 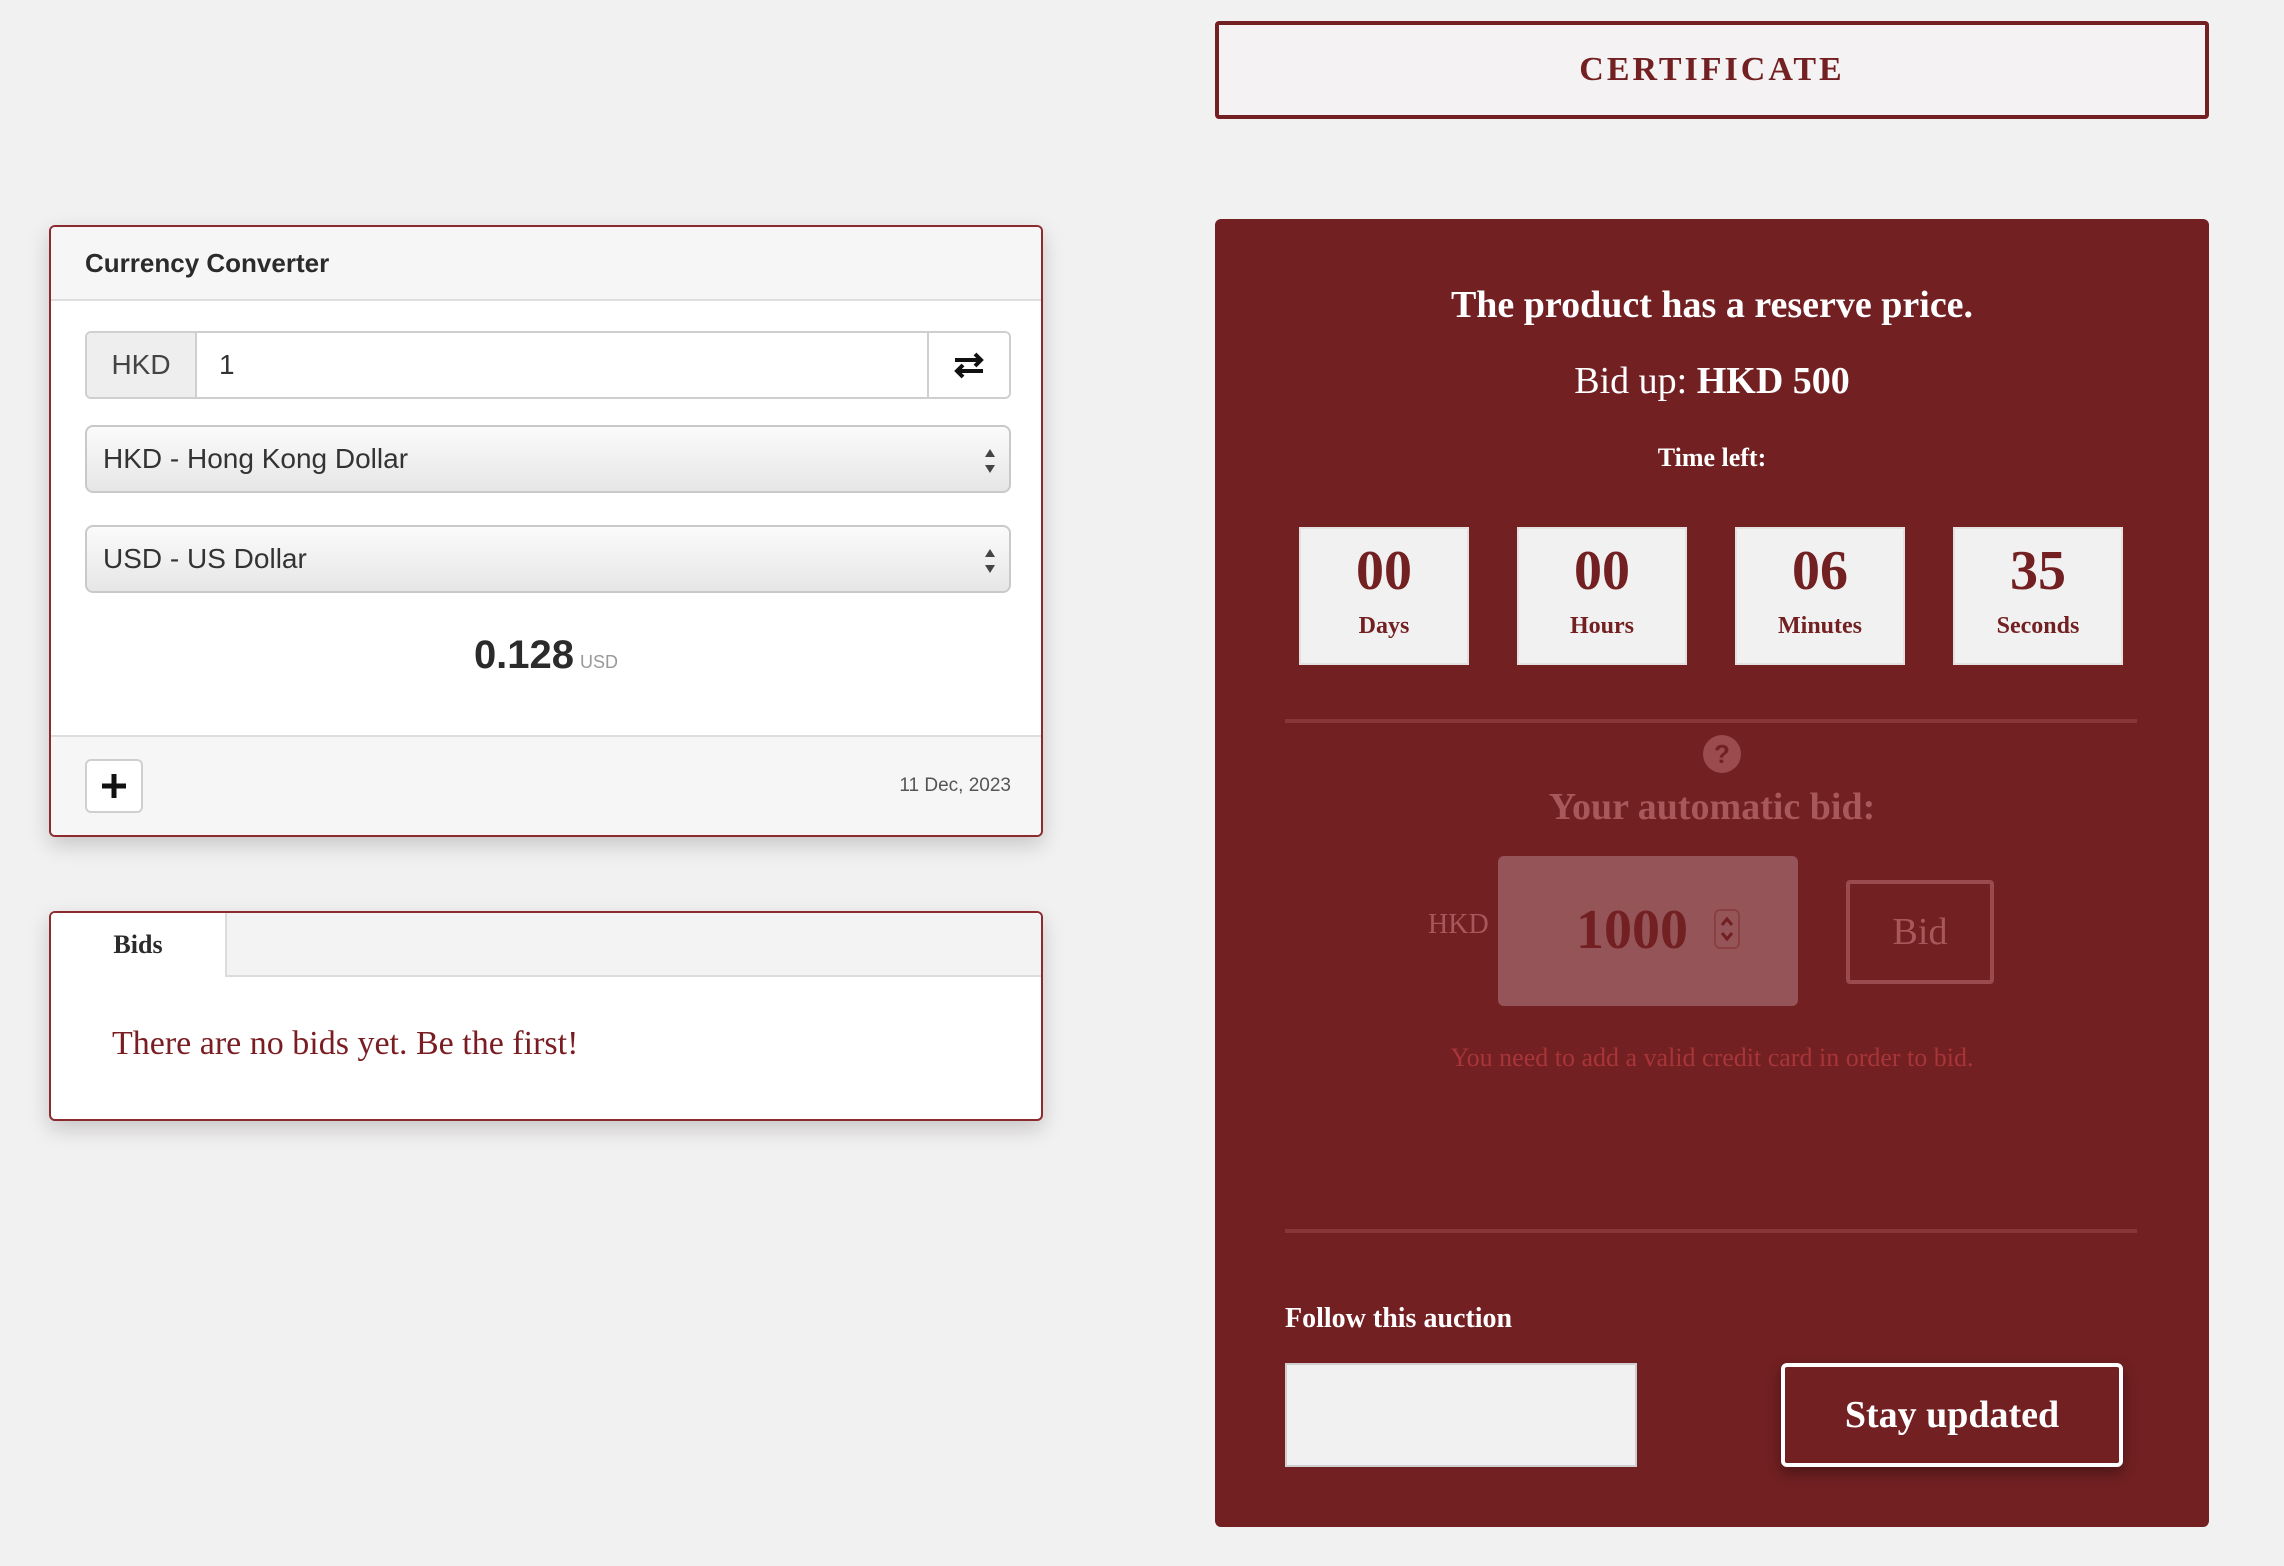 What do you see at coordinates (1722, 754) in the screenshot?
I see `help-icon: ?` at bounding box center [1722, 754].